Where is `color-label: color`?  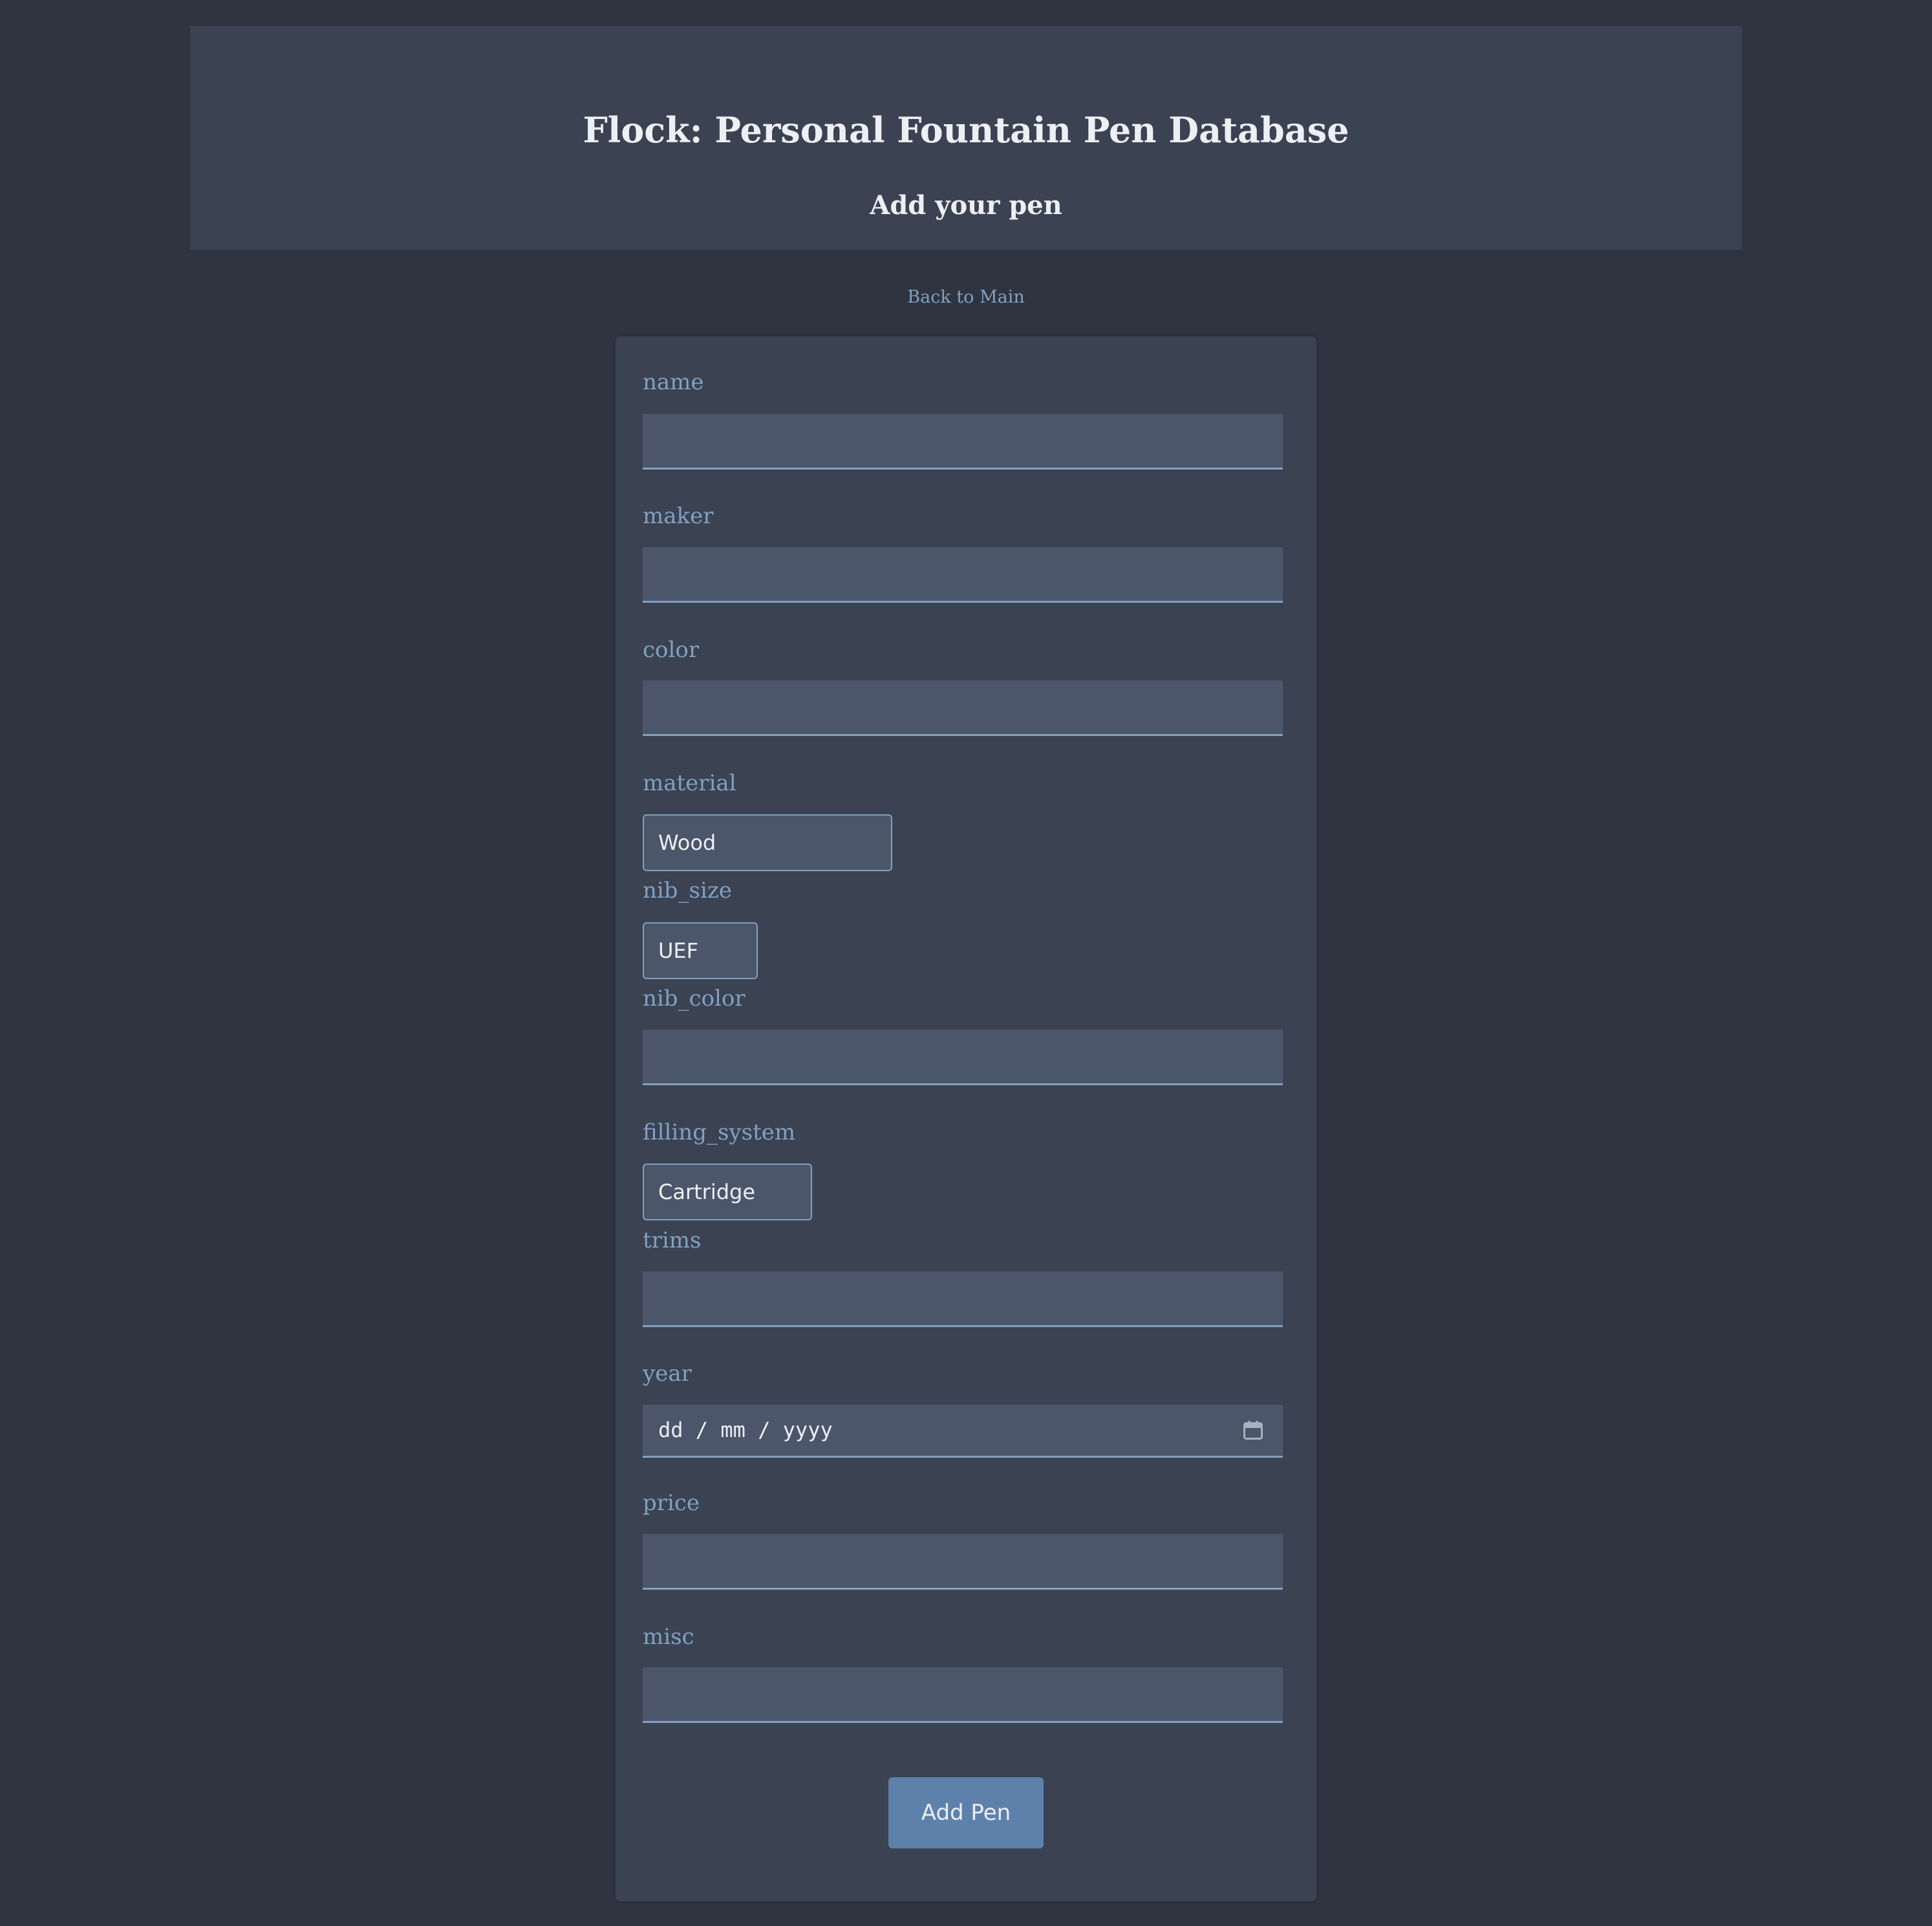 color-label: color is located at coordinates (672, 650).